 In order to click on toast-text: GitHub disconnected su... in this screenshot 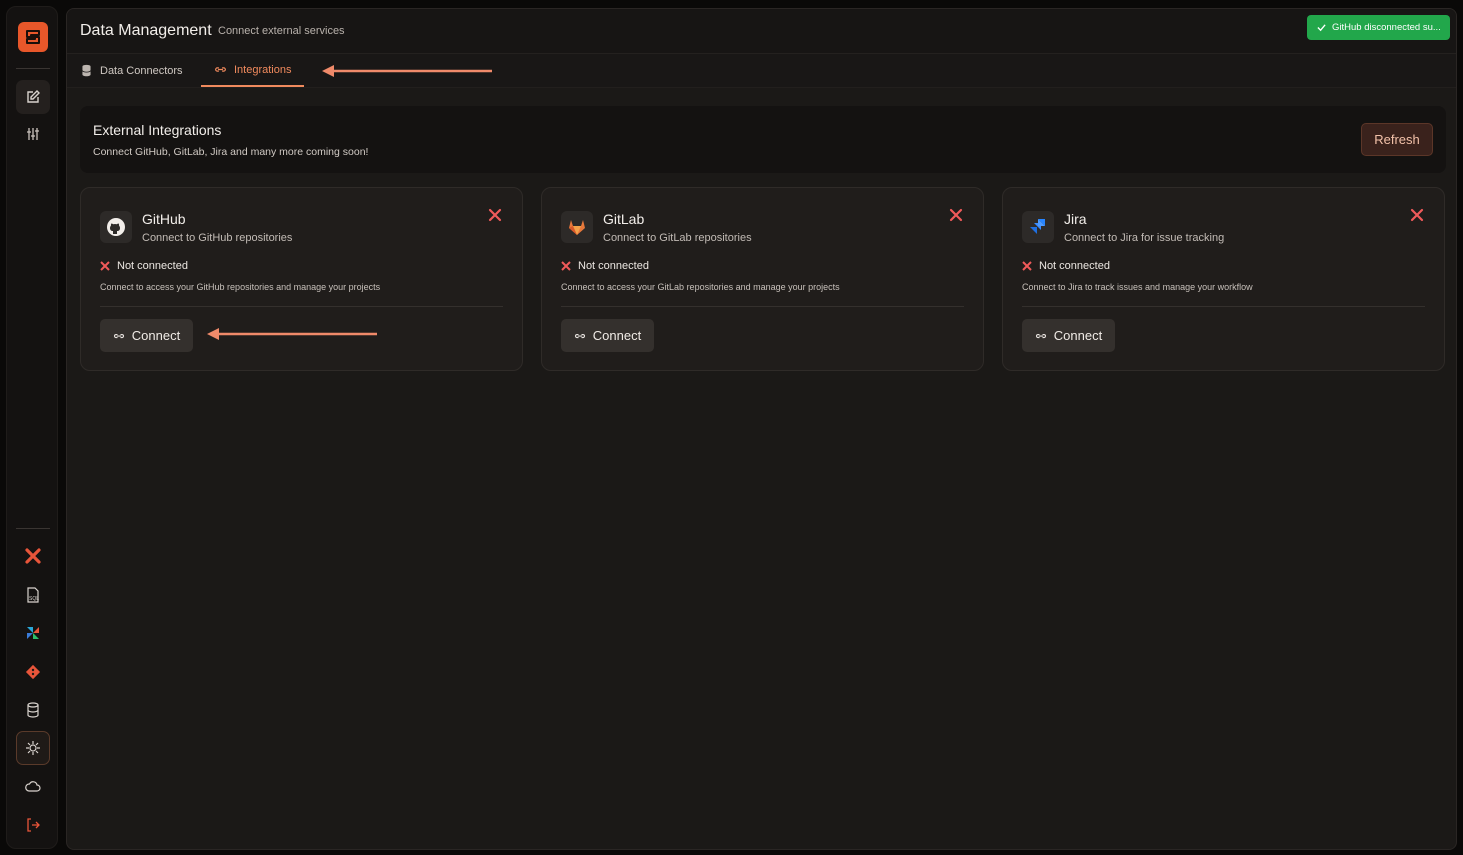, I will do `click(1386, 27)`.